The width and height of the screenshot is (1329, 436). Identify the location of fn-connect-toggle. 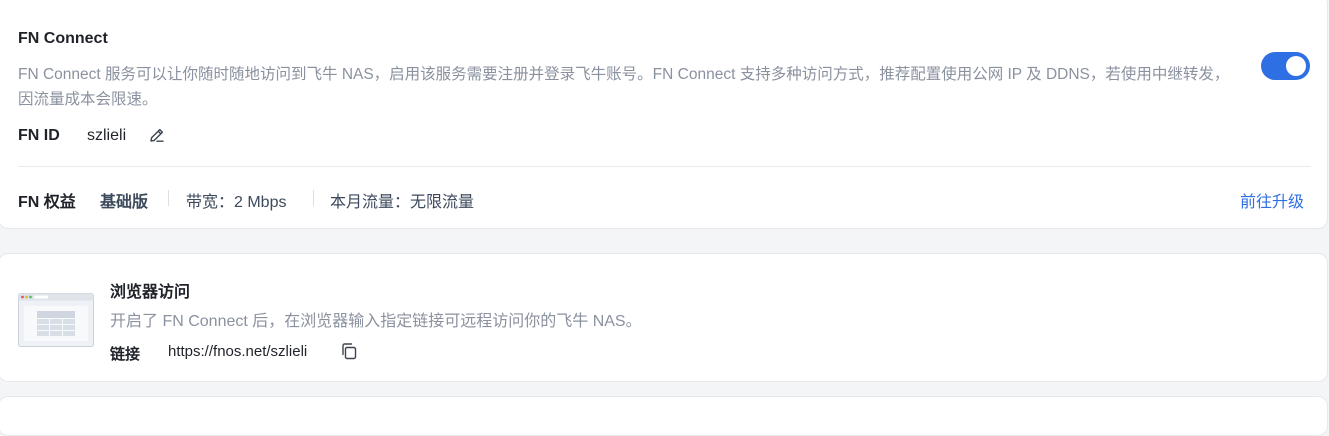
(1285, 66).